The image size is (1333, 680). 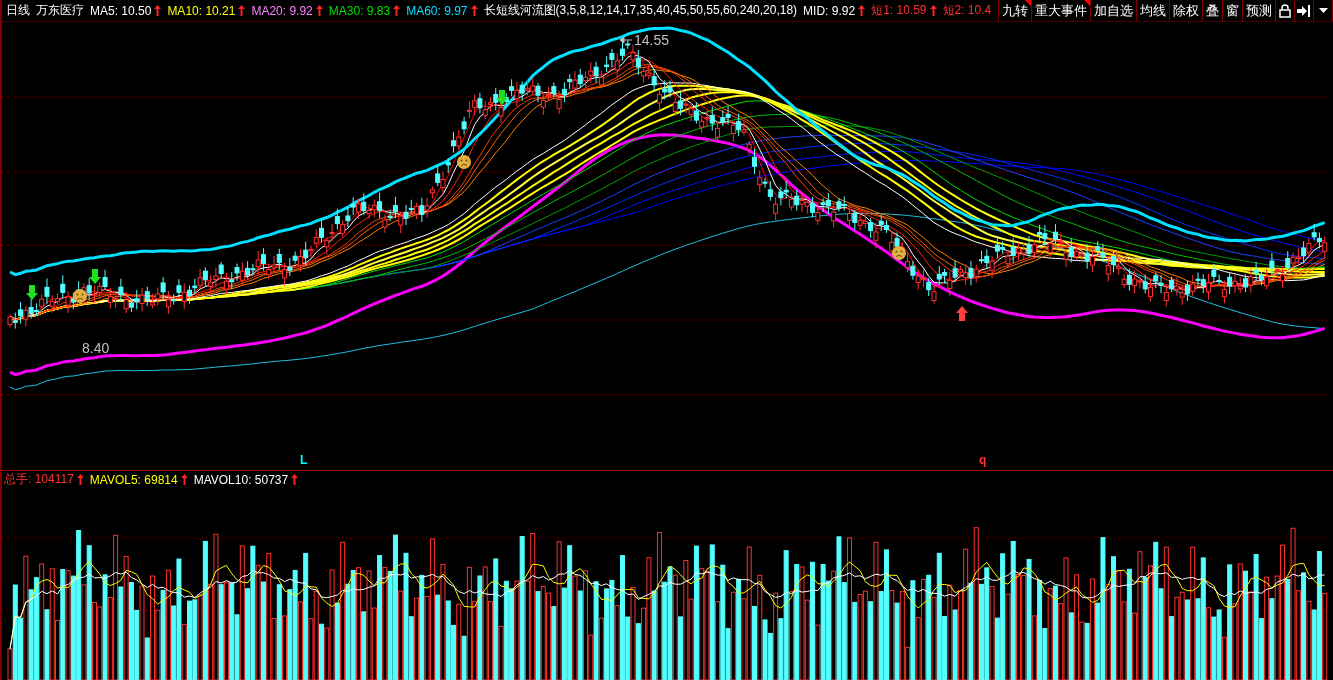 I want to click on lock-icon, so click(x=1285, y=10).